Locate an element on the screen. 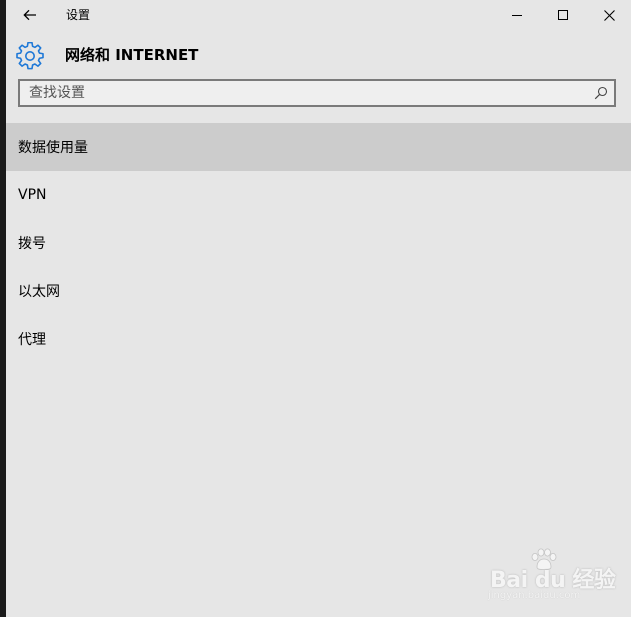 The image size is (631, 617). nav-item-label: 代理 is located at coordinates (32, 340).